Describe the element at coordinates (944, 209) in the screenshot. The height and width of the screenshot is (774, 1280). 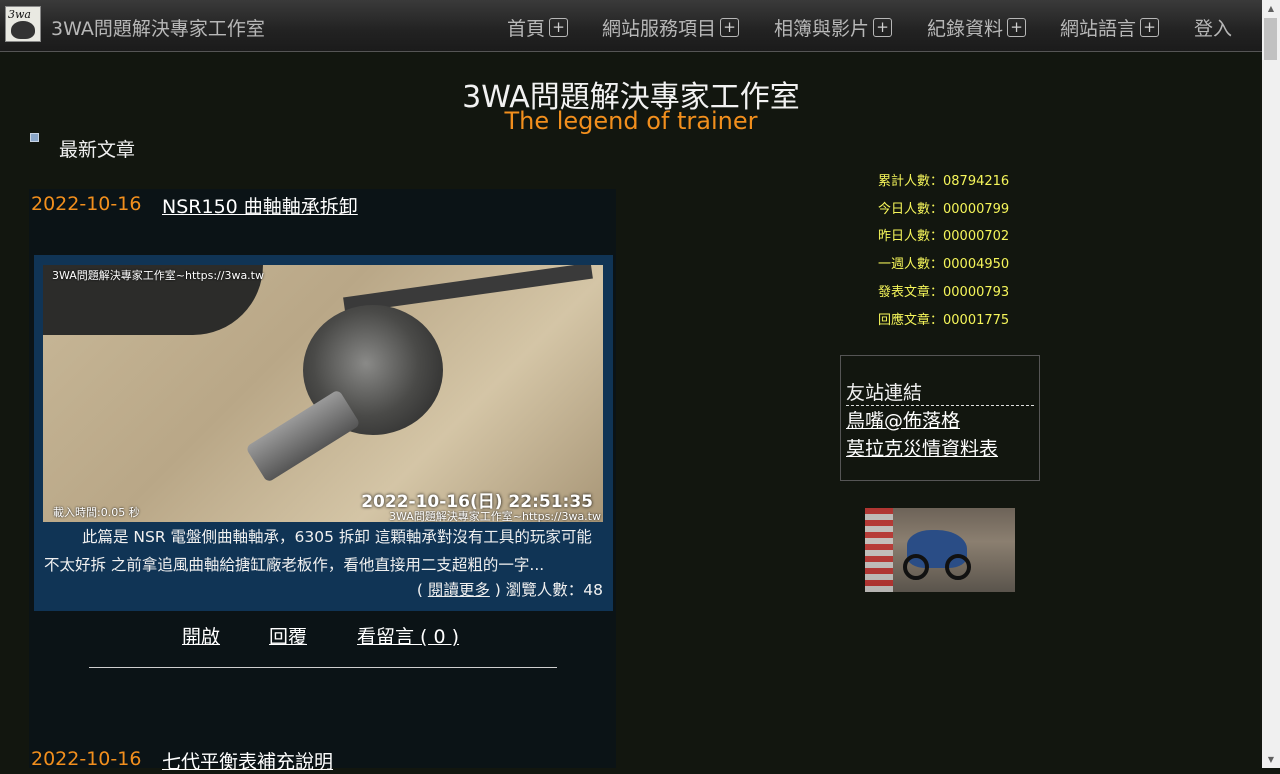
I see `stat-today: 今日人數：00000799` at that location.